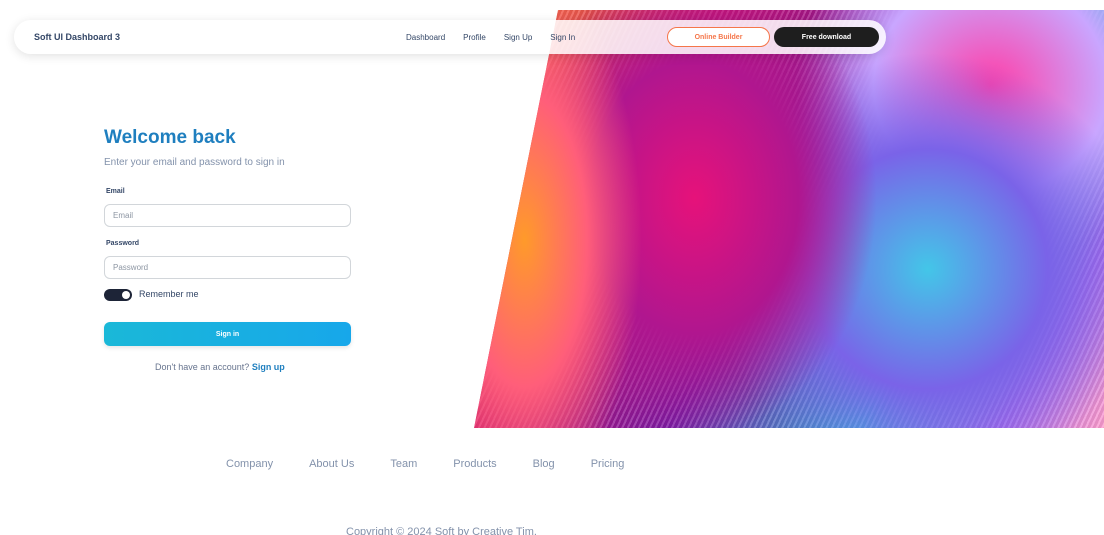 This screenshot has width=1104, height=535. Describe the element at coordinates (441, 530) in the screenshot. I see `copyright-text: Copyright © 2024 Soft by Creative Tim.` at that location.